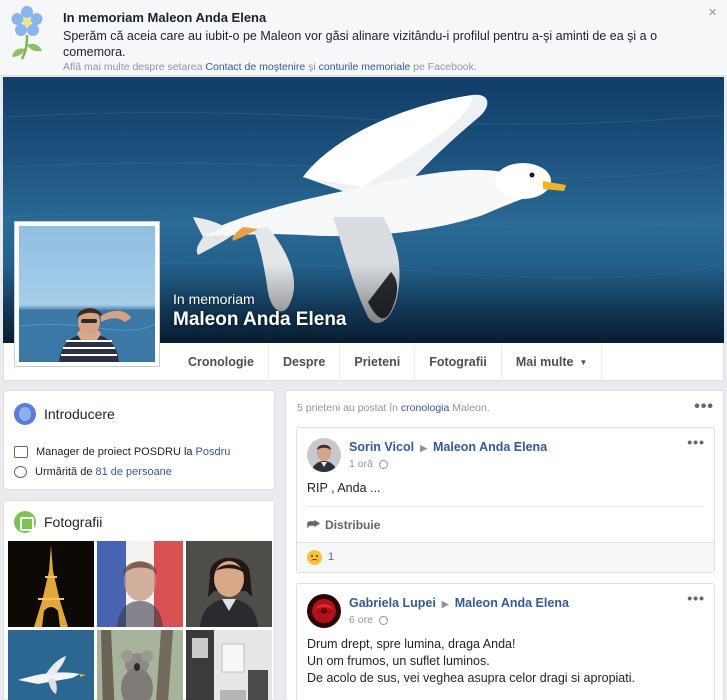 The height and width of the screenshot is (700, 727). What do you see at coordinates (79, 414) in the screenshot?
I see `intro-title: Introducere` at bounding box center [79, 414].